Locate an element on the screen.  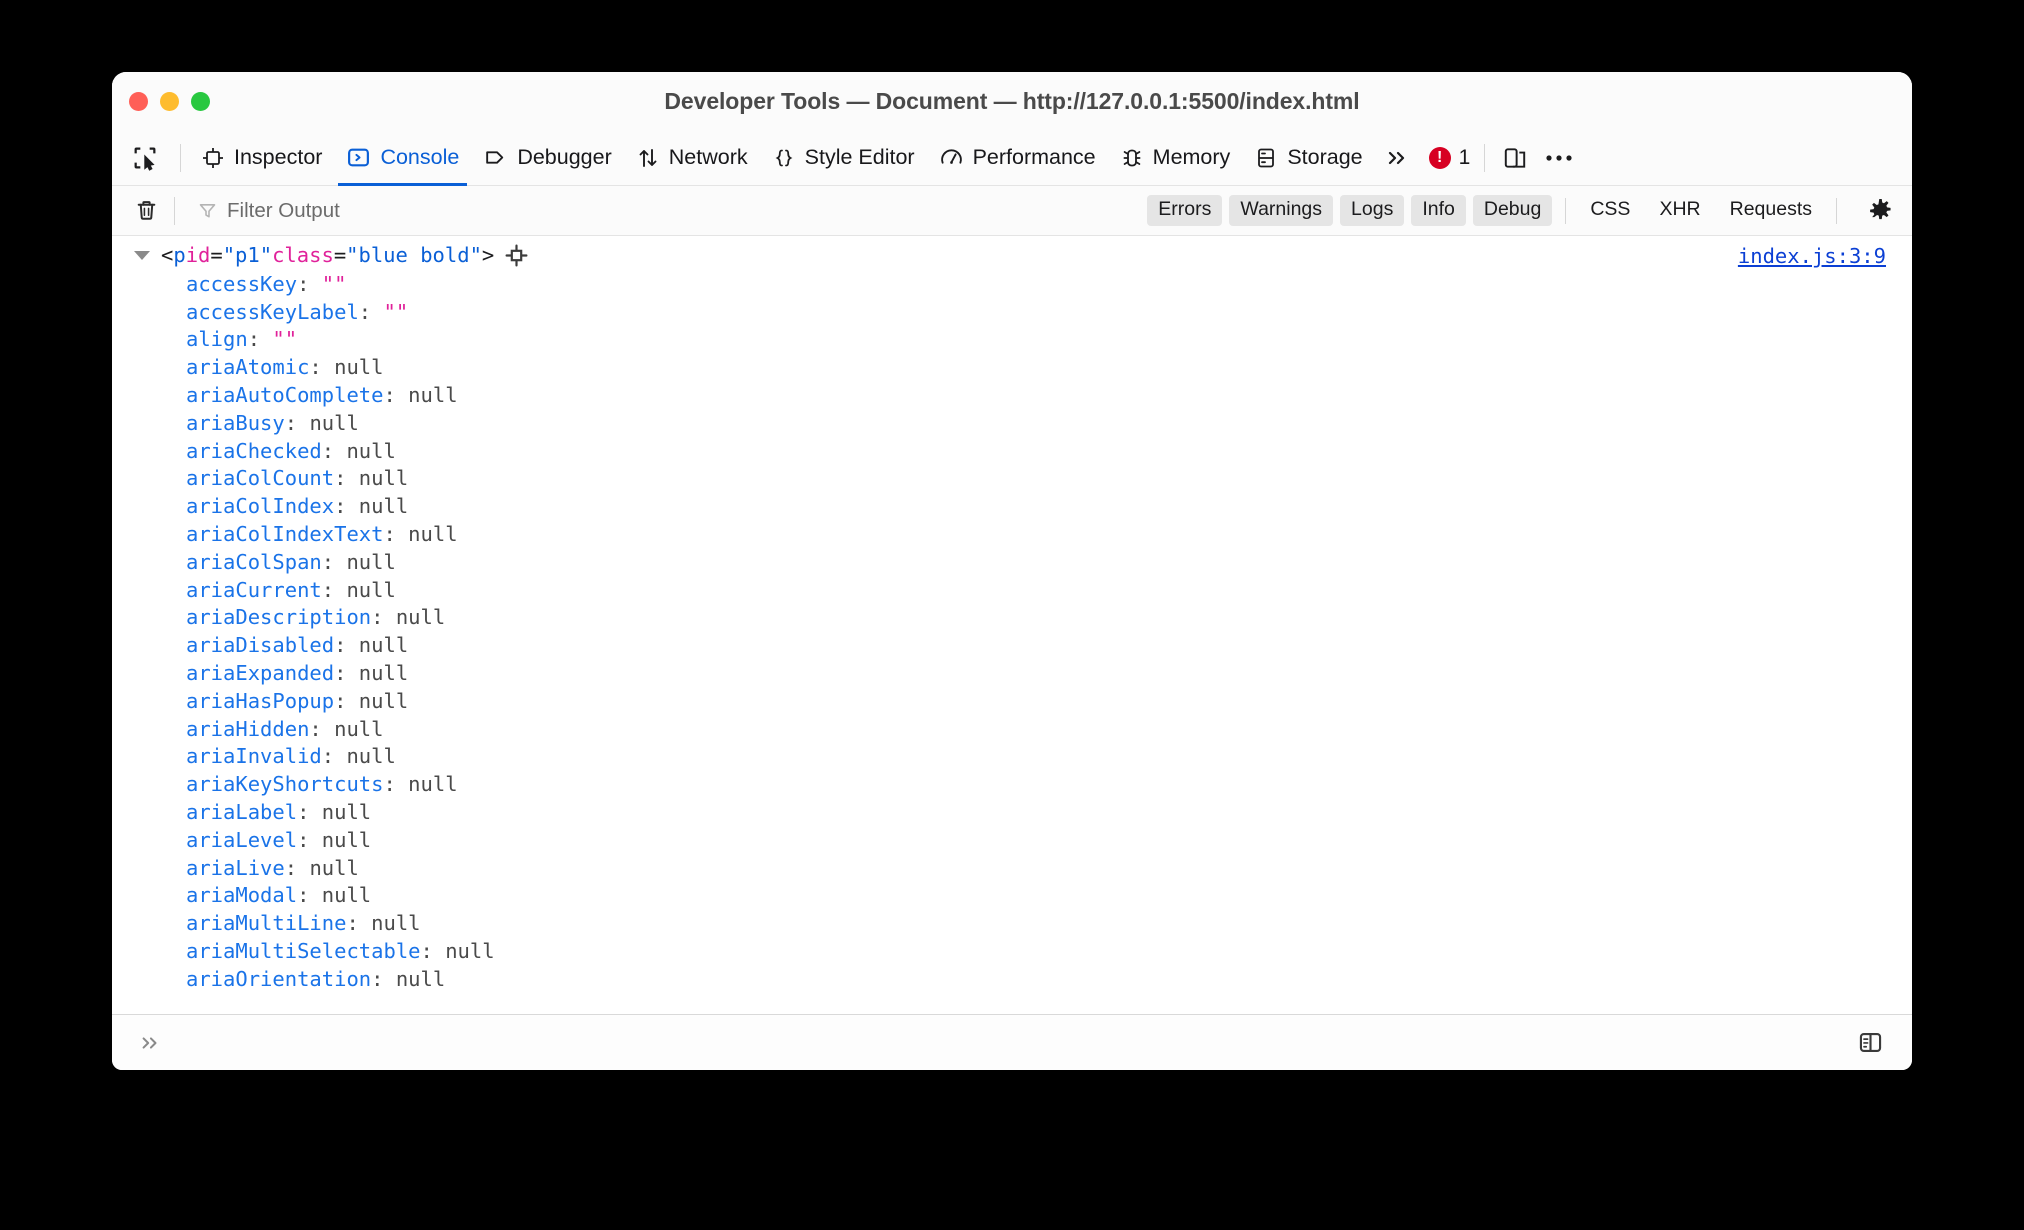
severity-filter-group: Errors Warnings Logs Info Debug is located at coordinates (1350, 210).